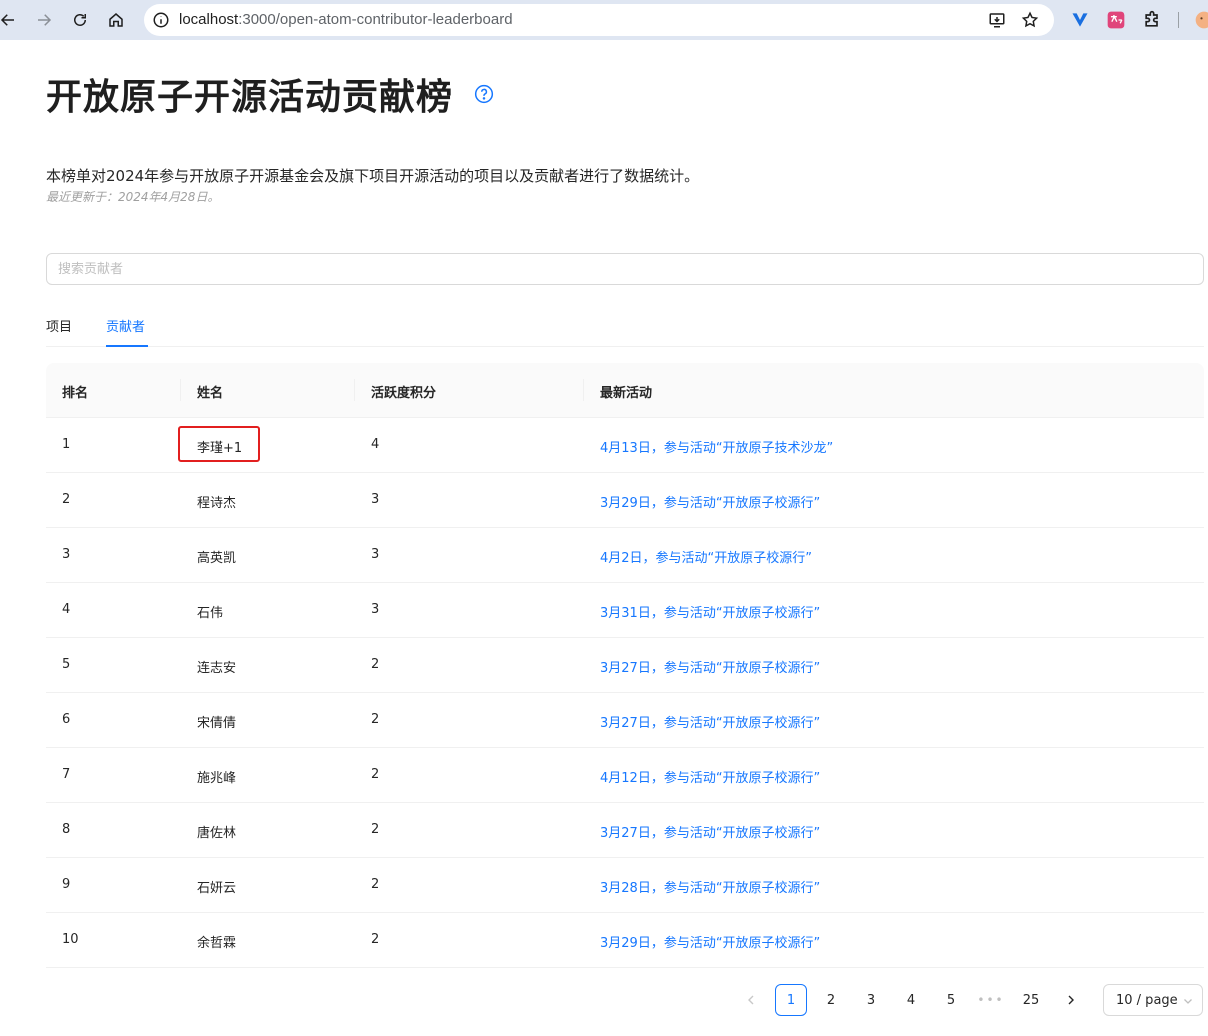 The width and height of the screenshot is (1208, 1036). I want to click on rank-cell: 4, so click(66, 609).